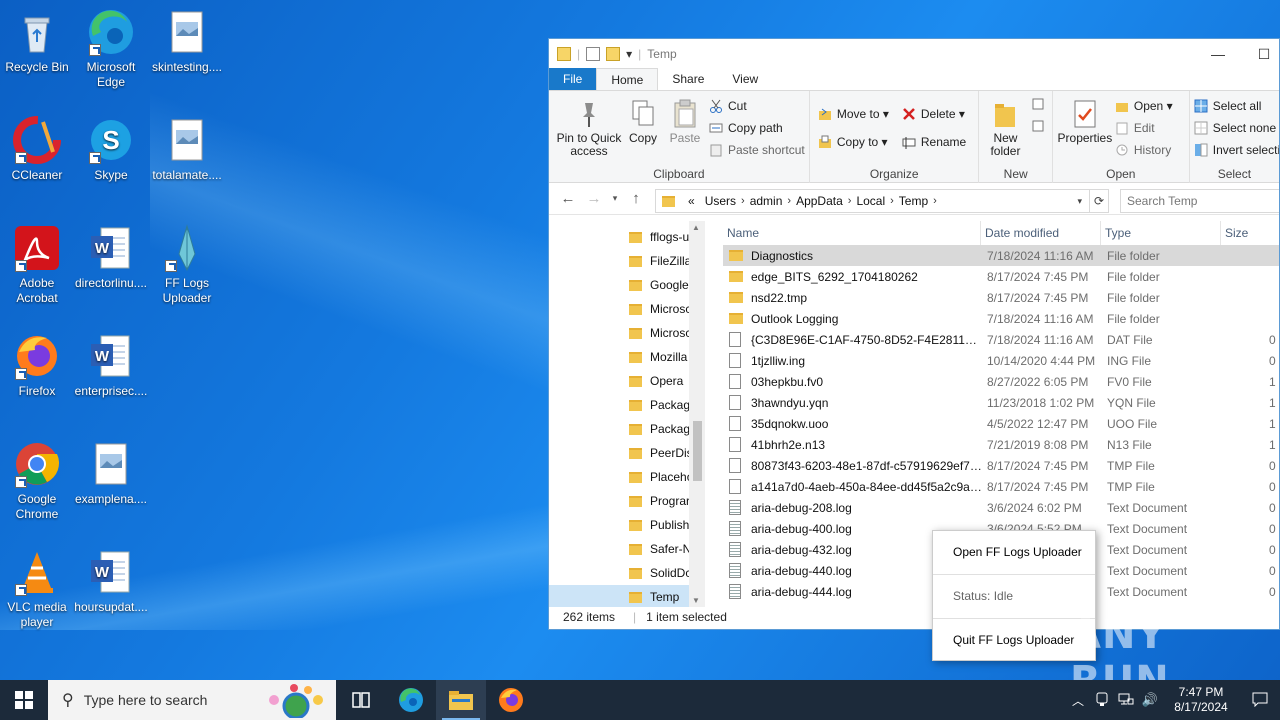 The image size is (1280, 720). Describe the element at coordinates (1227, 106) in the screenshot. I see `select-all-button: Select all` at that location.